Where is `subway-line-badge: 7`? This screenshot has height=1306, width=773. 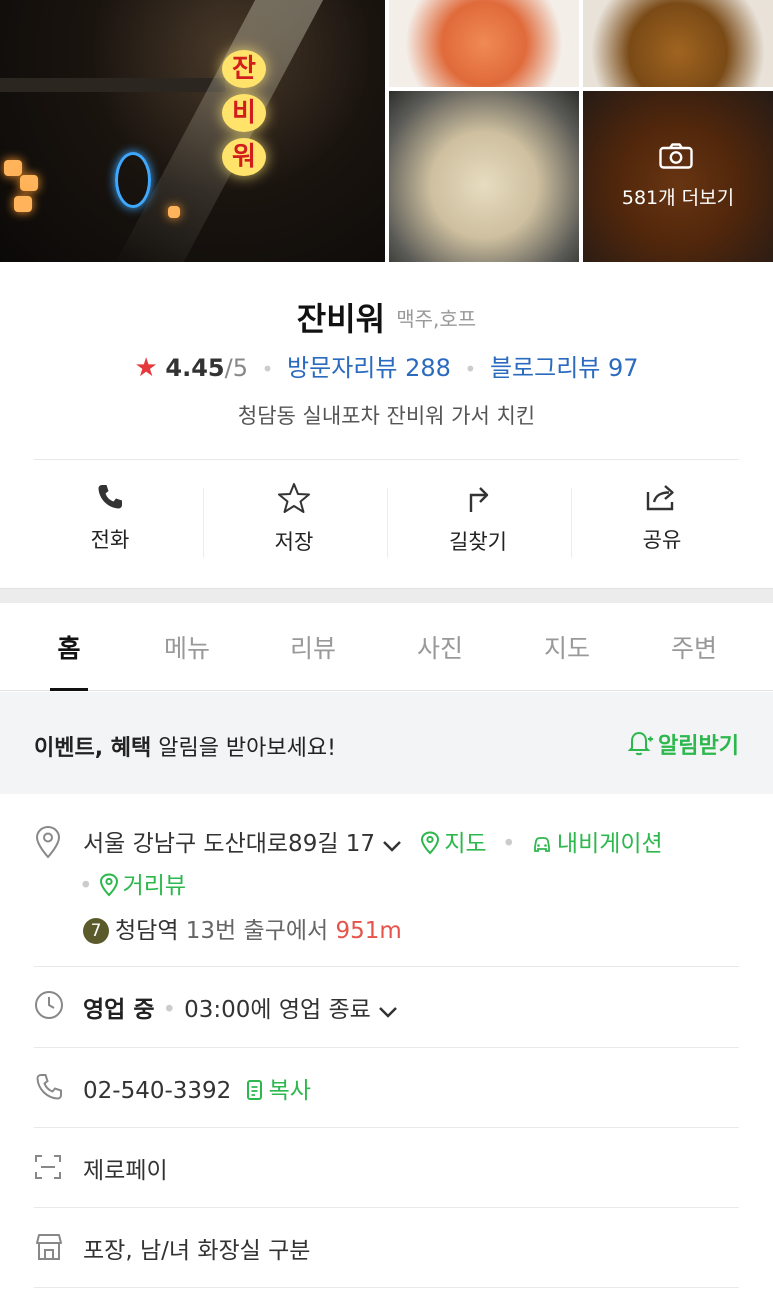 subway-line-badge: 7 is located at coordinates (96, 931).